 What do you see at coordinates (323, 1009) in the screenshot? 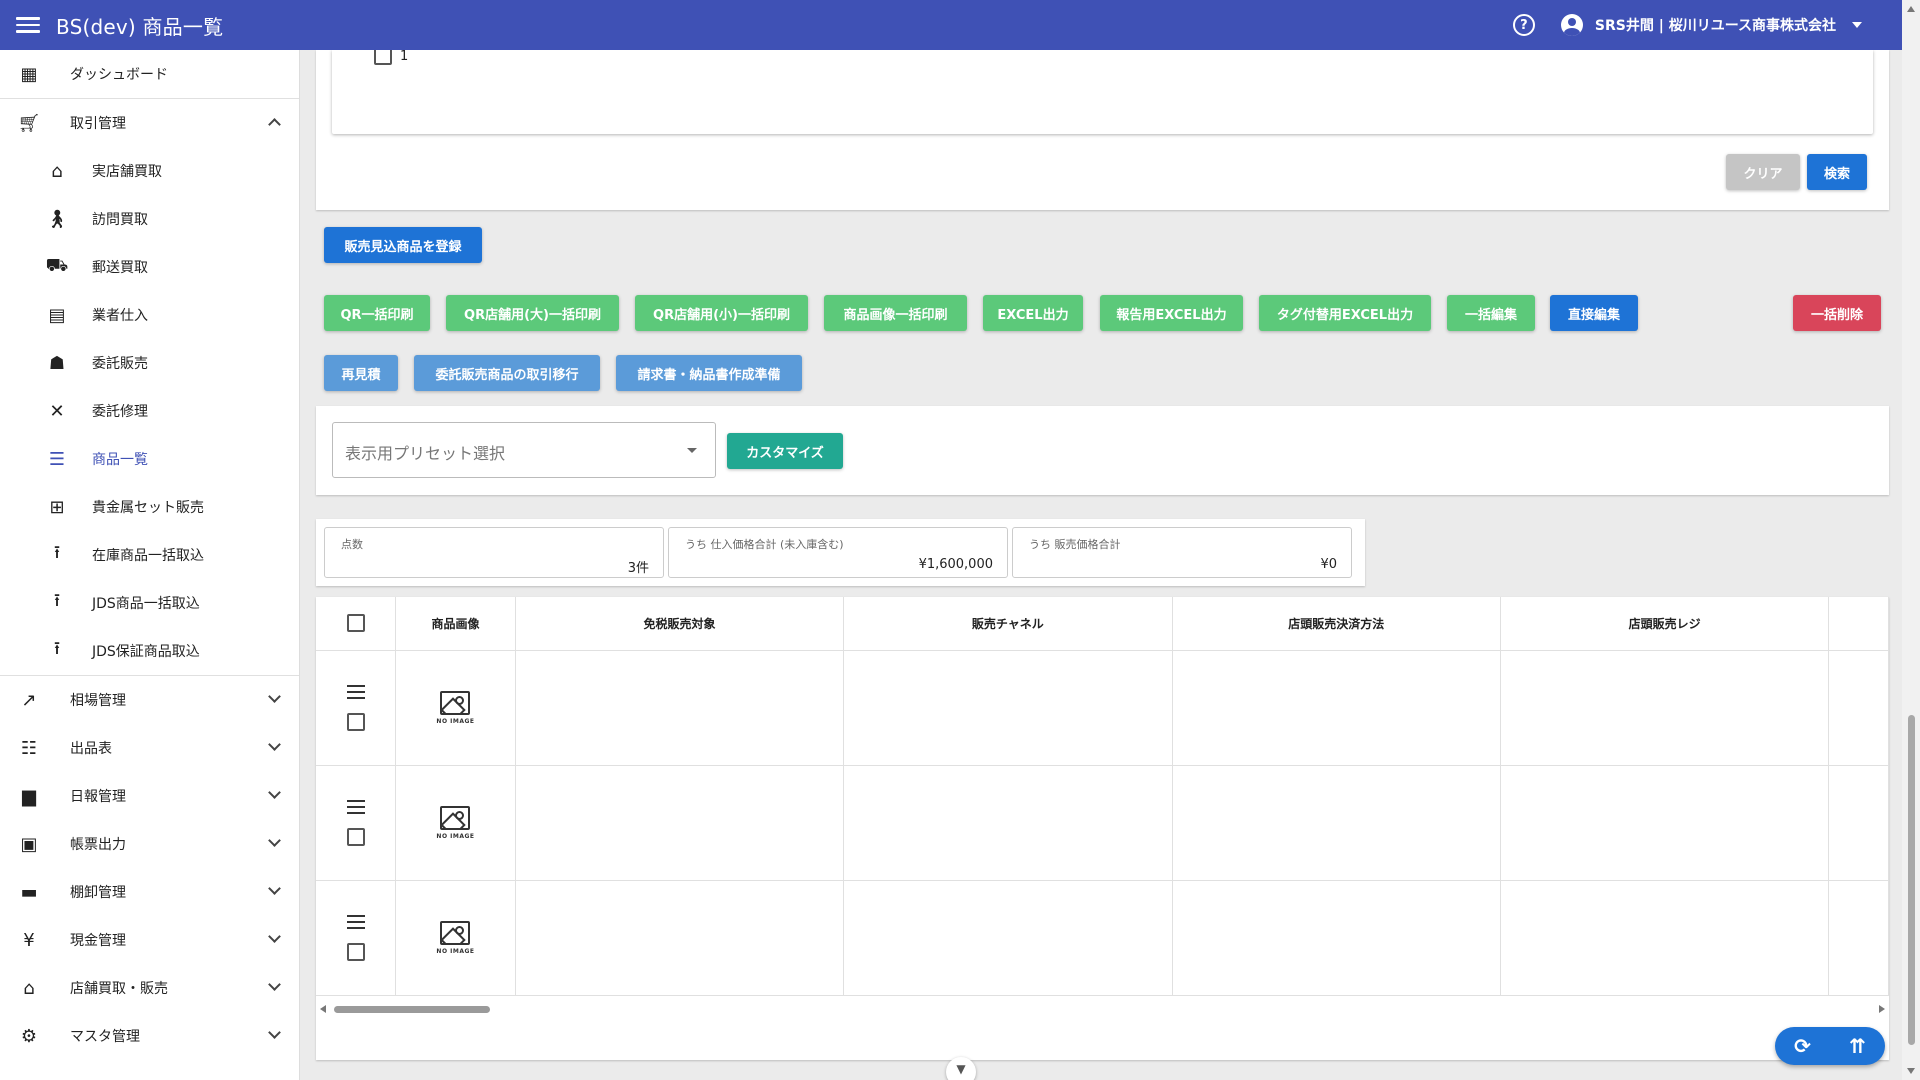
I see `scroll-left-icon` at bounding box center [323, 1009].